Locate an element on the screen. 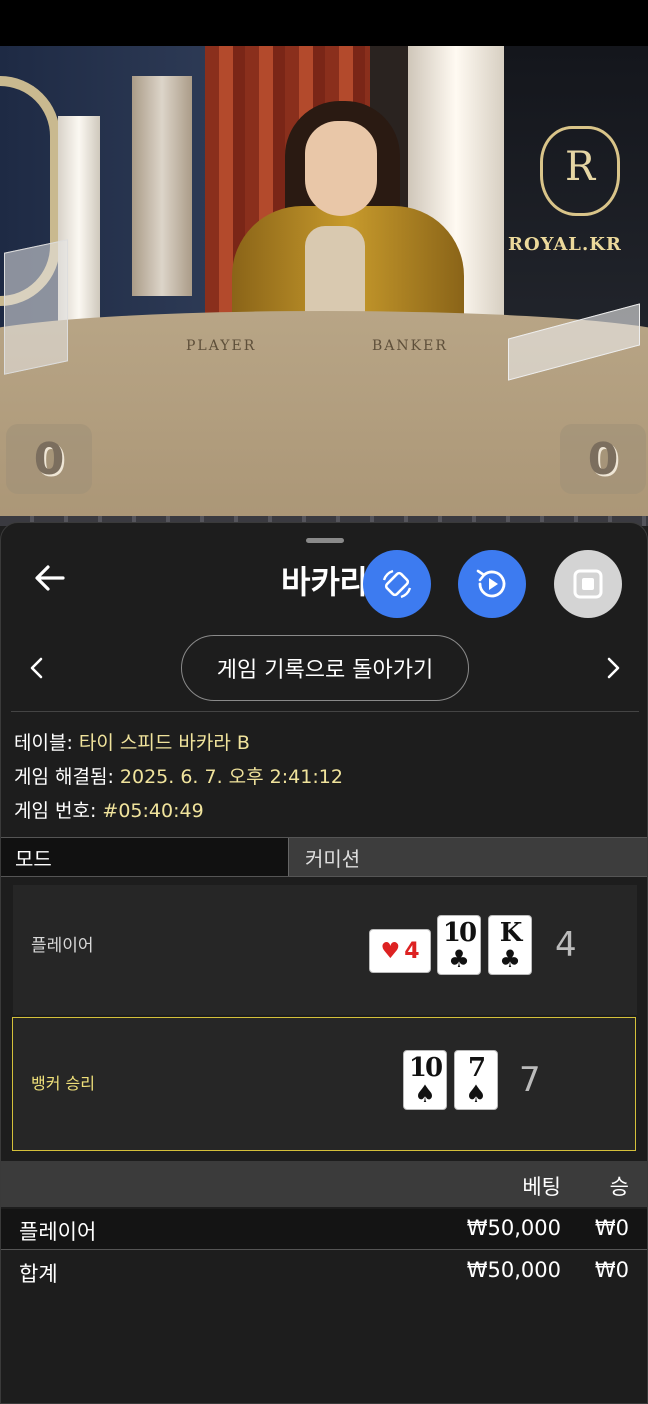 This screenshot has height=1404, width=648. table-label-banker: BANKER is located at coordinates (410, 346).